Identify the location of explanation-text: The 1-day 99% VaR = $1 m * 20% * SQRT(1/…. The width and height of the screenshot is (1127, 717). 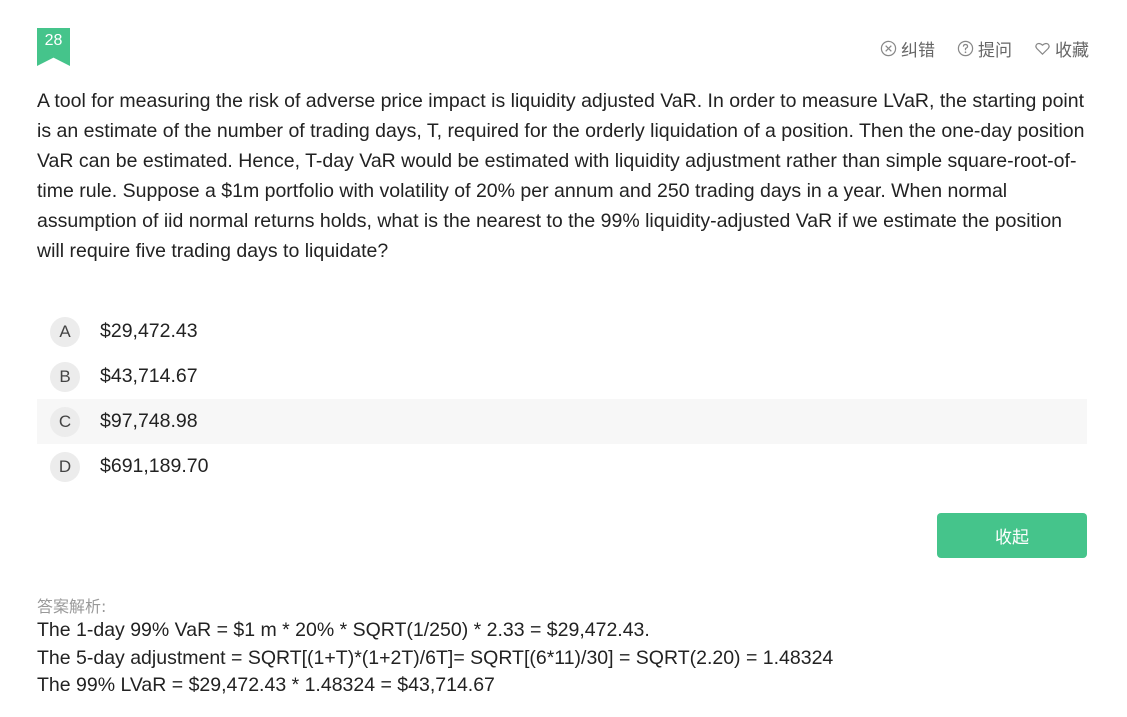
(435, 658).